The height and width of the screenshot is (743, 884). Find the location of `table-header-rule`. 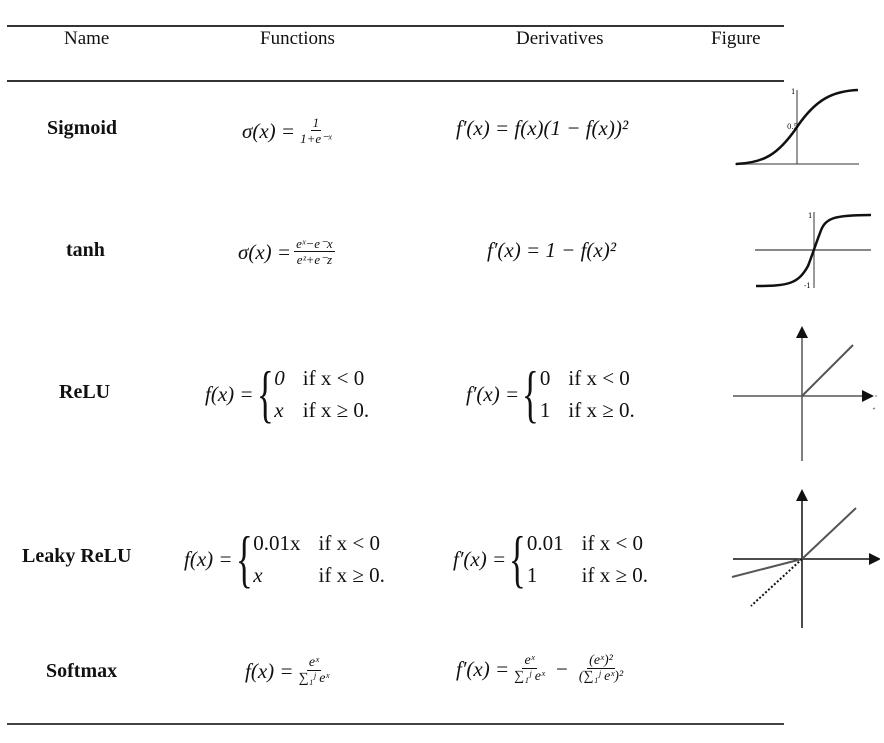

table-header-rule is located at coordinates (395, 81).